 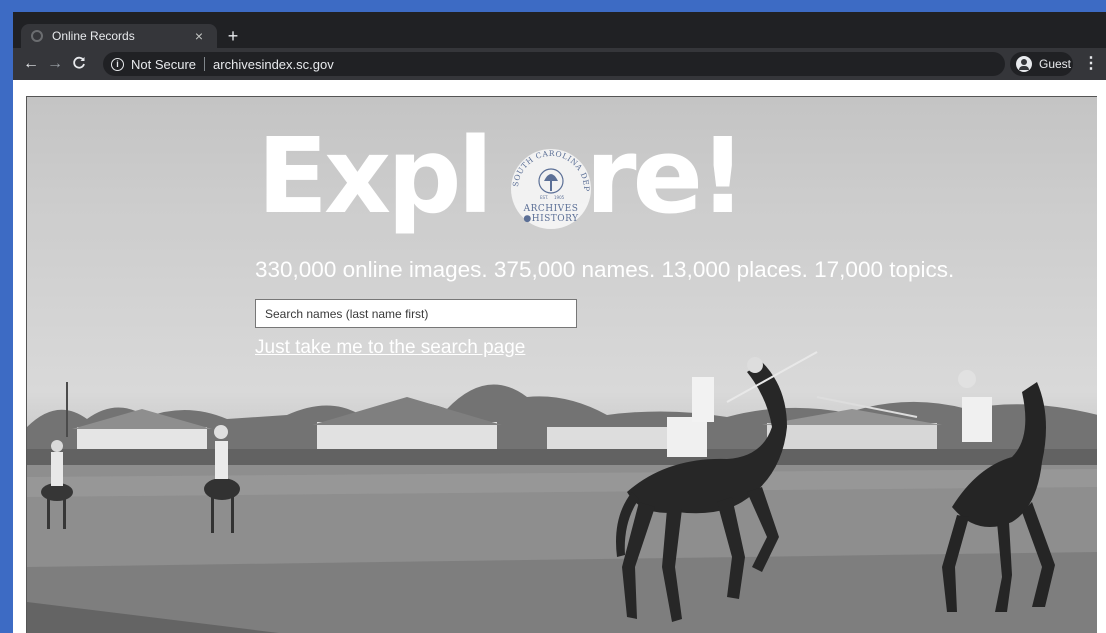 I want to click on svg-text: 1905, so click(x=559, y=197).